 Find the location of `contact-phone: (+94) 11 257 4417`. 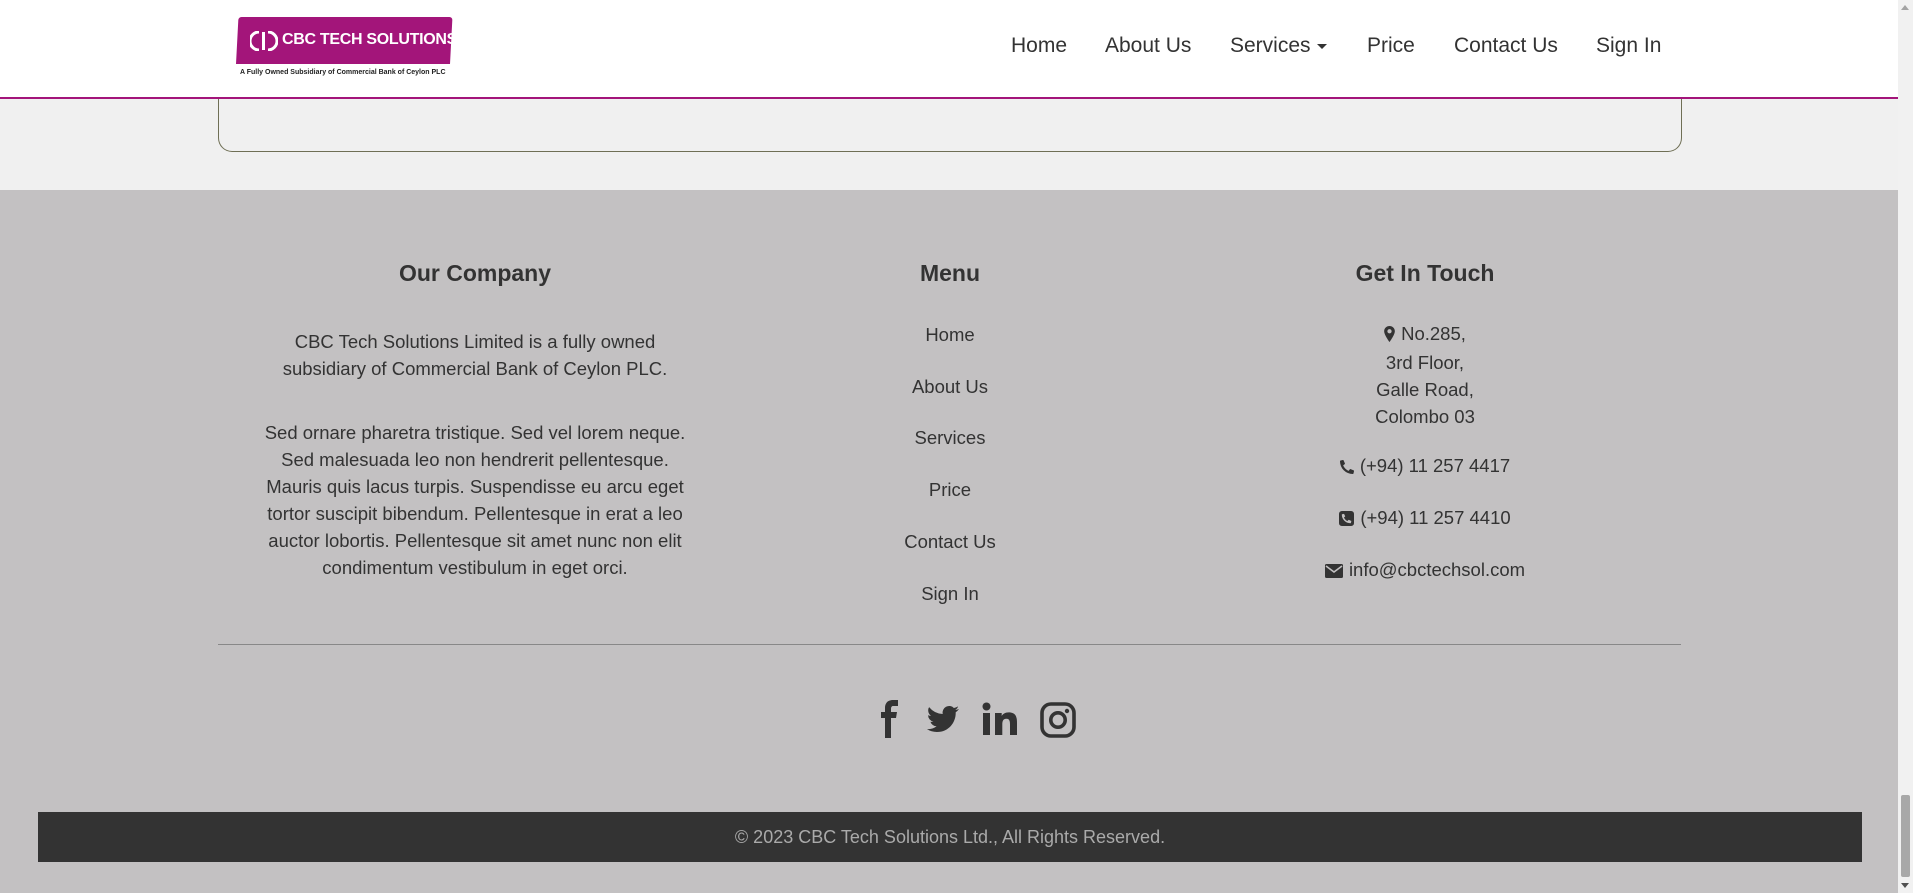

contact-phone: (+94) 11 257 4417 is located at coordinates (1425, 466).